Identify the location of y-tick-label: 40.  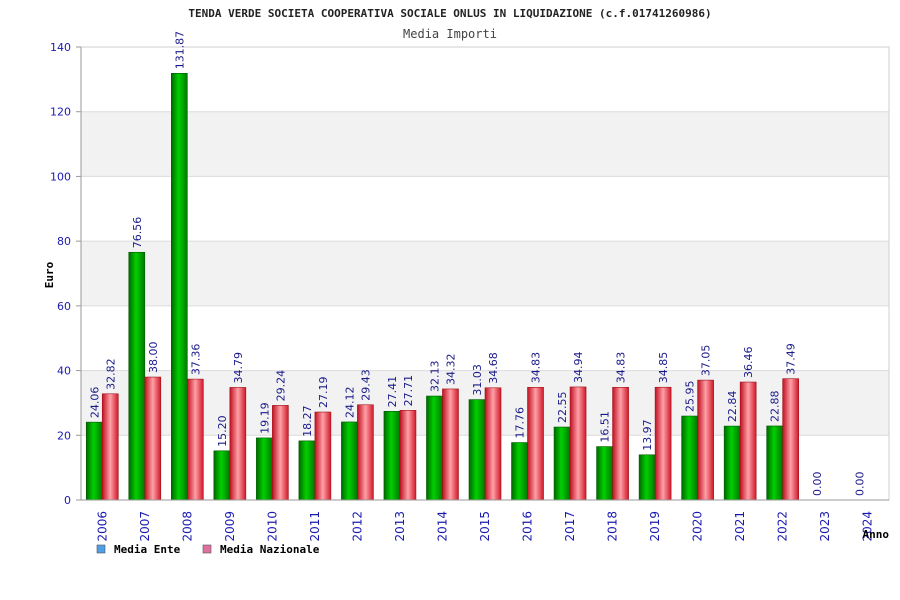
(64, 371).